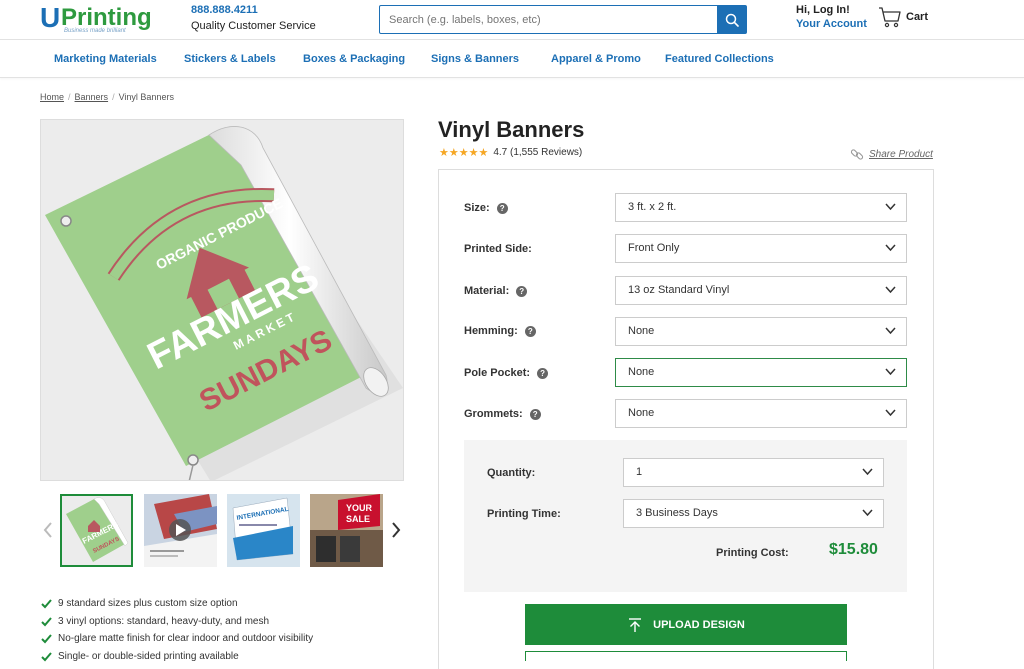 Image resolution: width=1024 pixels, height=669 pixels. I want to click on search-bar, so click(563, 19).